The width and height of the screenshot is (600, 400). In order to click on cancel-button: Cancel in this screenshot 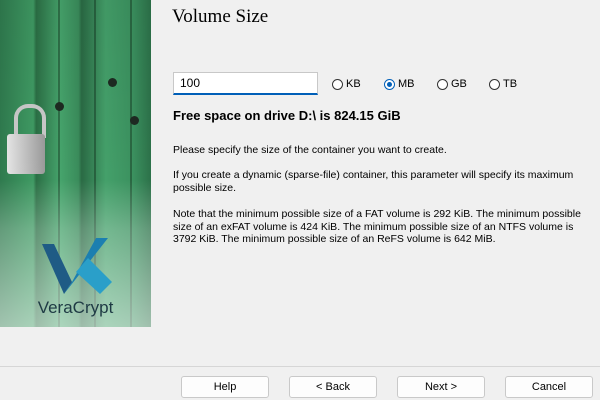, I will do `click(549, 387)`.